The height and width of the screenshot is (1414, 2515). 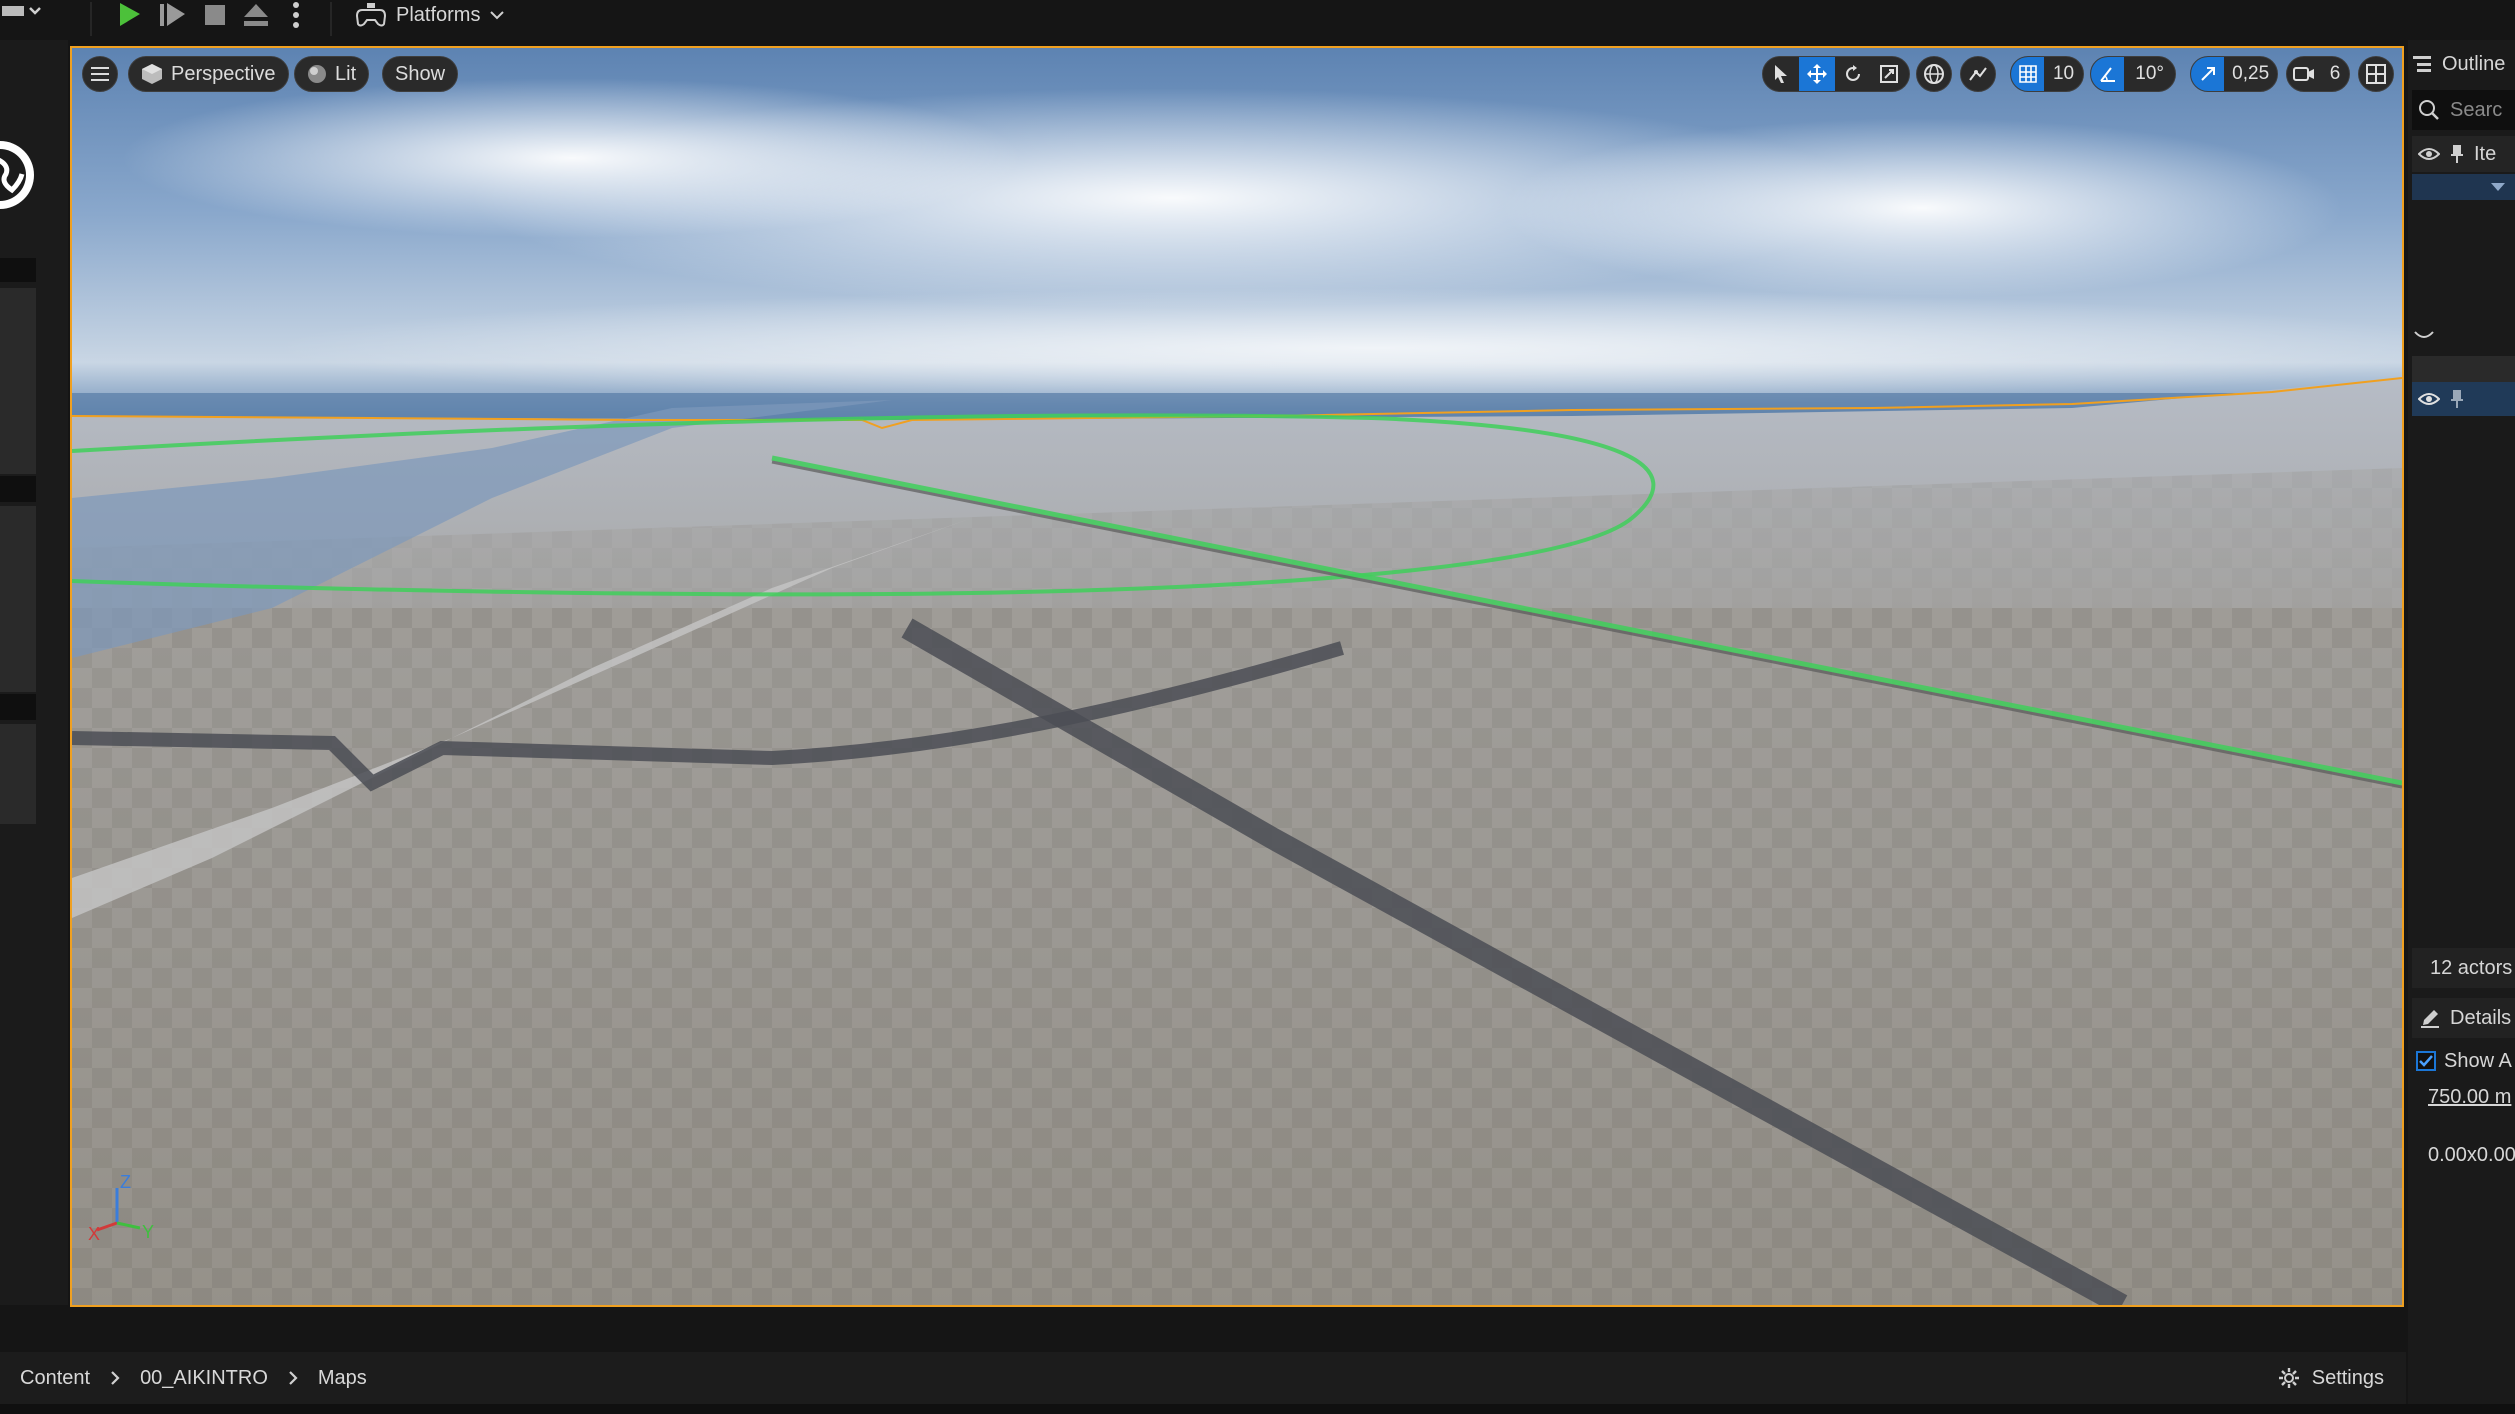 What do you see at coordinates (2463, 968) in the screenshot?
I see `actor-count-bar: 12 actors` at bounding box center [2463, 968].